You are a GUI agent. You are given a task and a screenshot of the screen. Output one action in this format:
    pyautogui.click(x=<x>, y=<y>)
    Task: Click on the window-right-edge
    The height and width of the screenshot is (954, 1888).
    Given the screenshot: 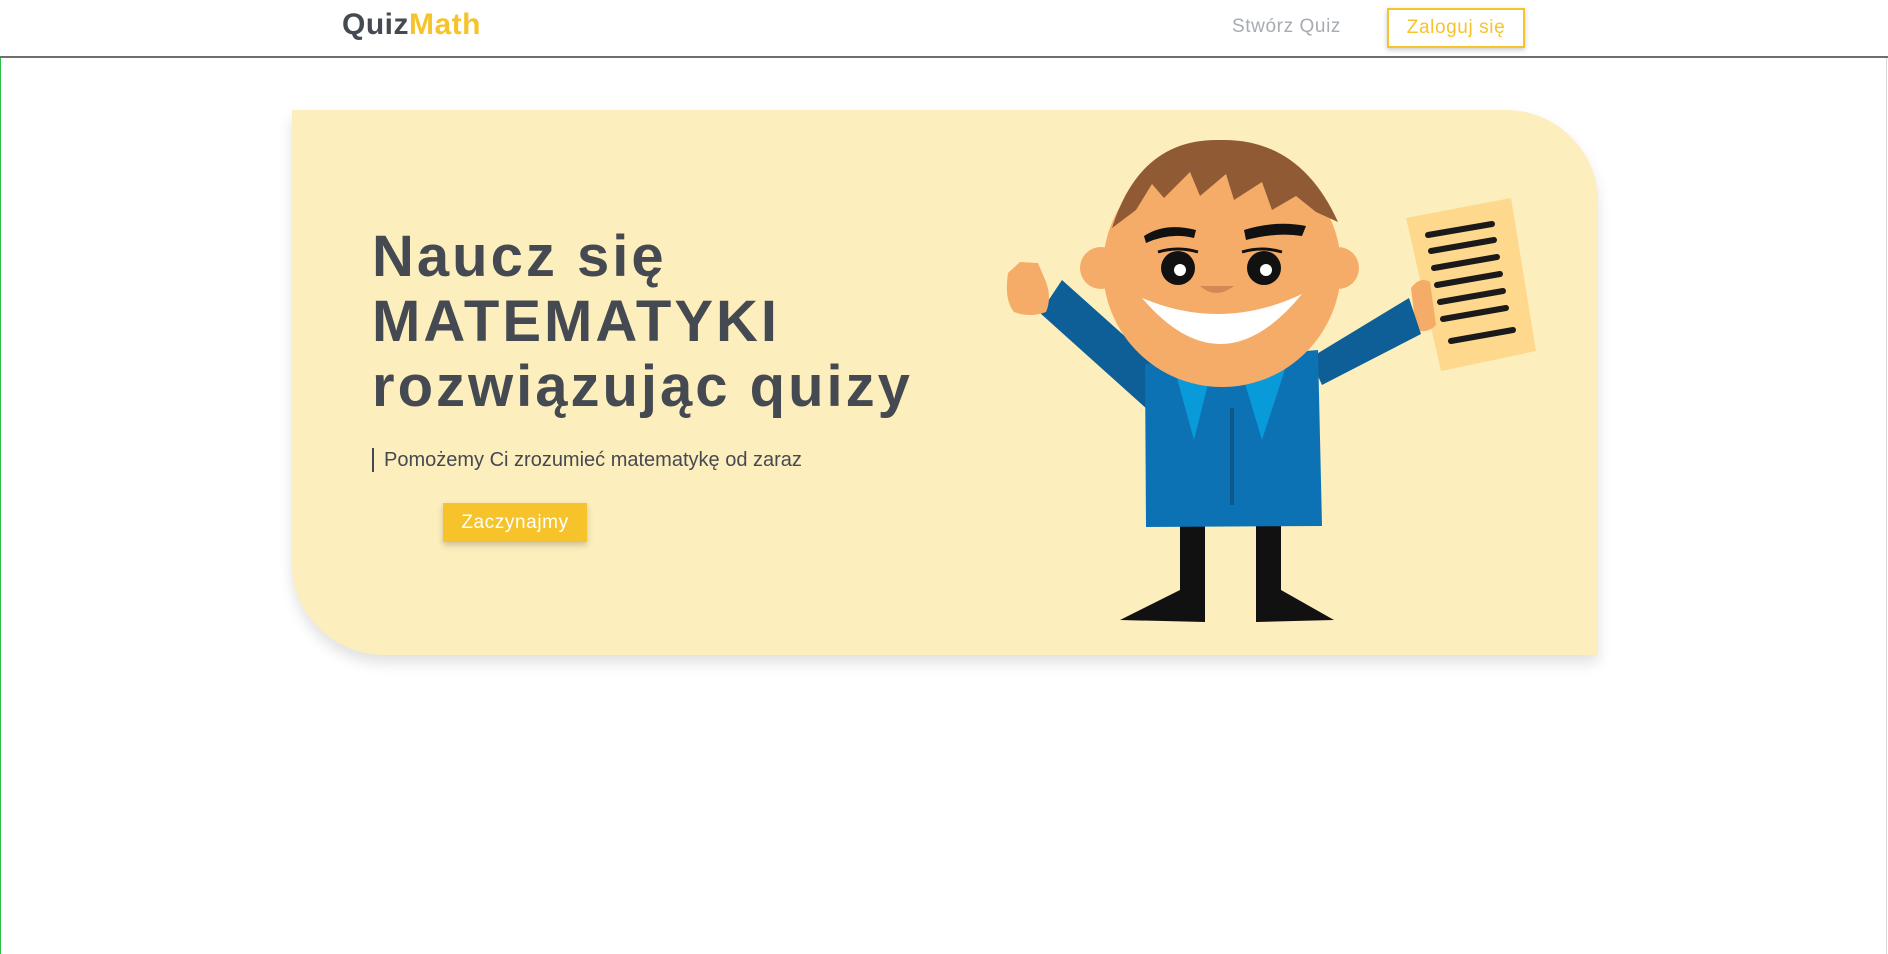 What is the action you would take?
    pyautogui.click(x=1886, y=477)
    